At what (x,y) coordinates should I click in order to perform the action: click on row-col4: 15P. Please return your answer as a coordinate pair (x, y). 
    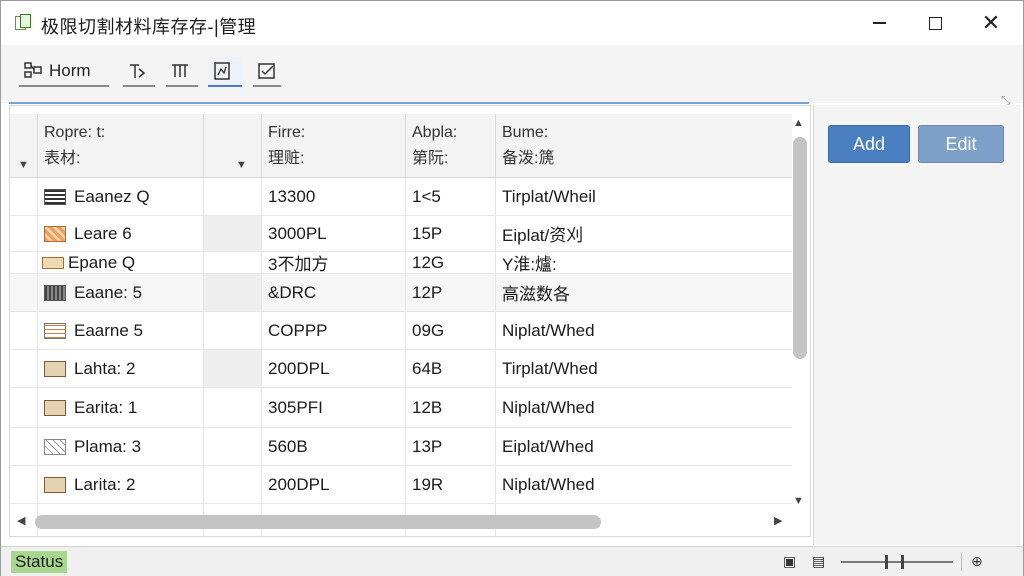
    Looking at the image, I should click on (451, 233).